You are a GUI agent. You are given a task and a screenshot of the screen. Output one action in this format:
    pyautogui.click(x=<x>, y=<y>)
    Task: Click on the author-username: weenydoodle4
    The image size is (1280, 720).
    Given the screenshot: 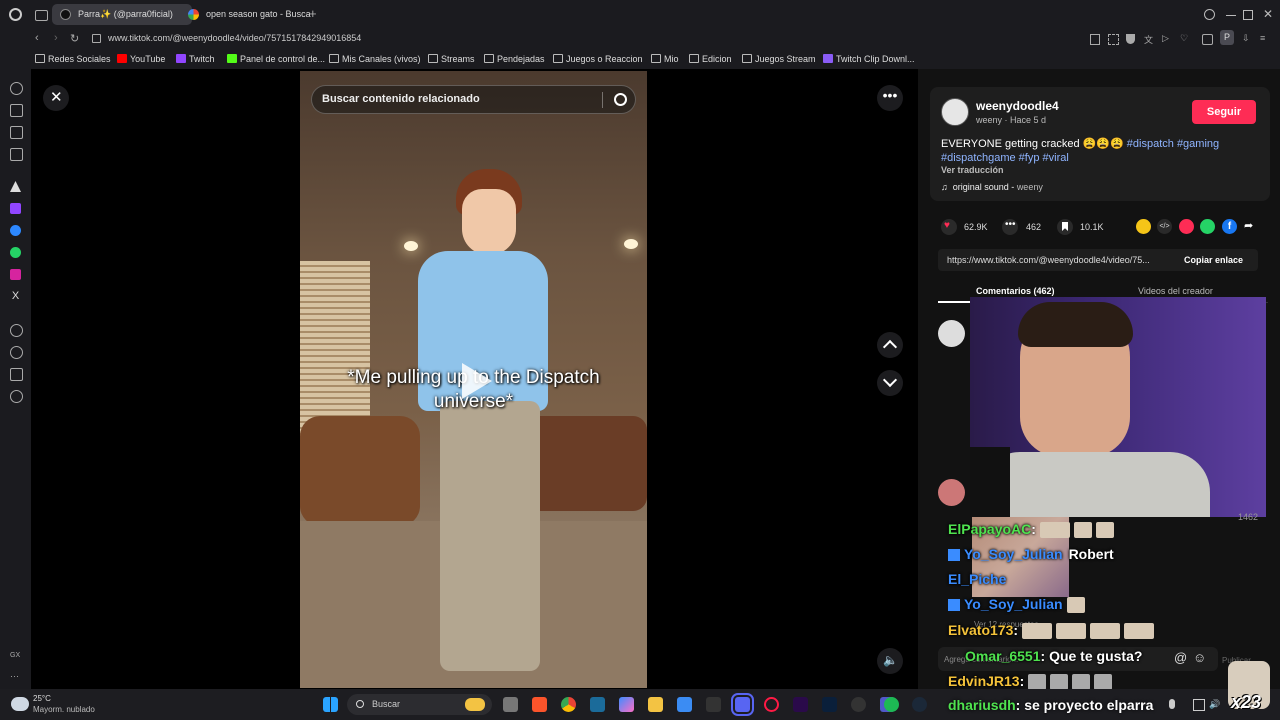 What is the action you would take?
    pyautogui.click(x=1017, y=106)
    